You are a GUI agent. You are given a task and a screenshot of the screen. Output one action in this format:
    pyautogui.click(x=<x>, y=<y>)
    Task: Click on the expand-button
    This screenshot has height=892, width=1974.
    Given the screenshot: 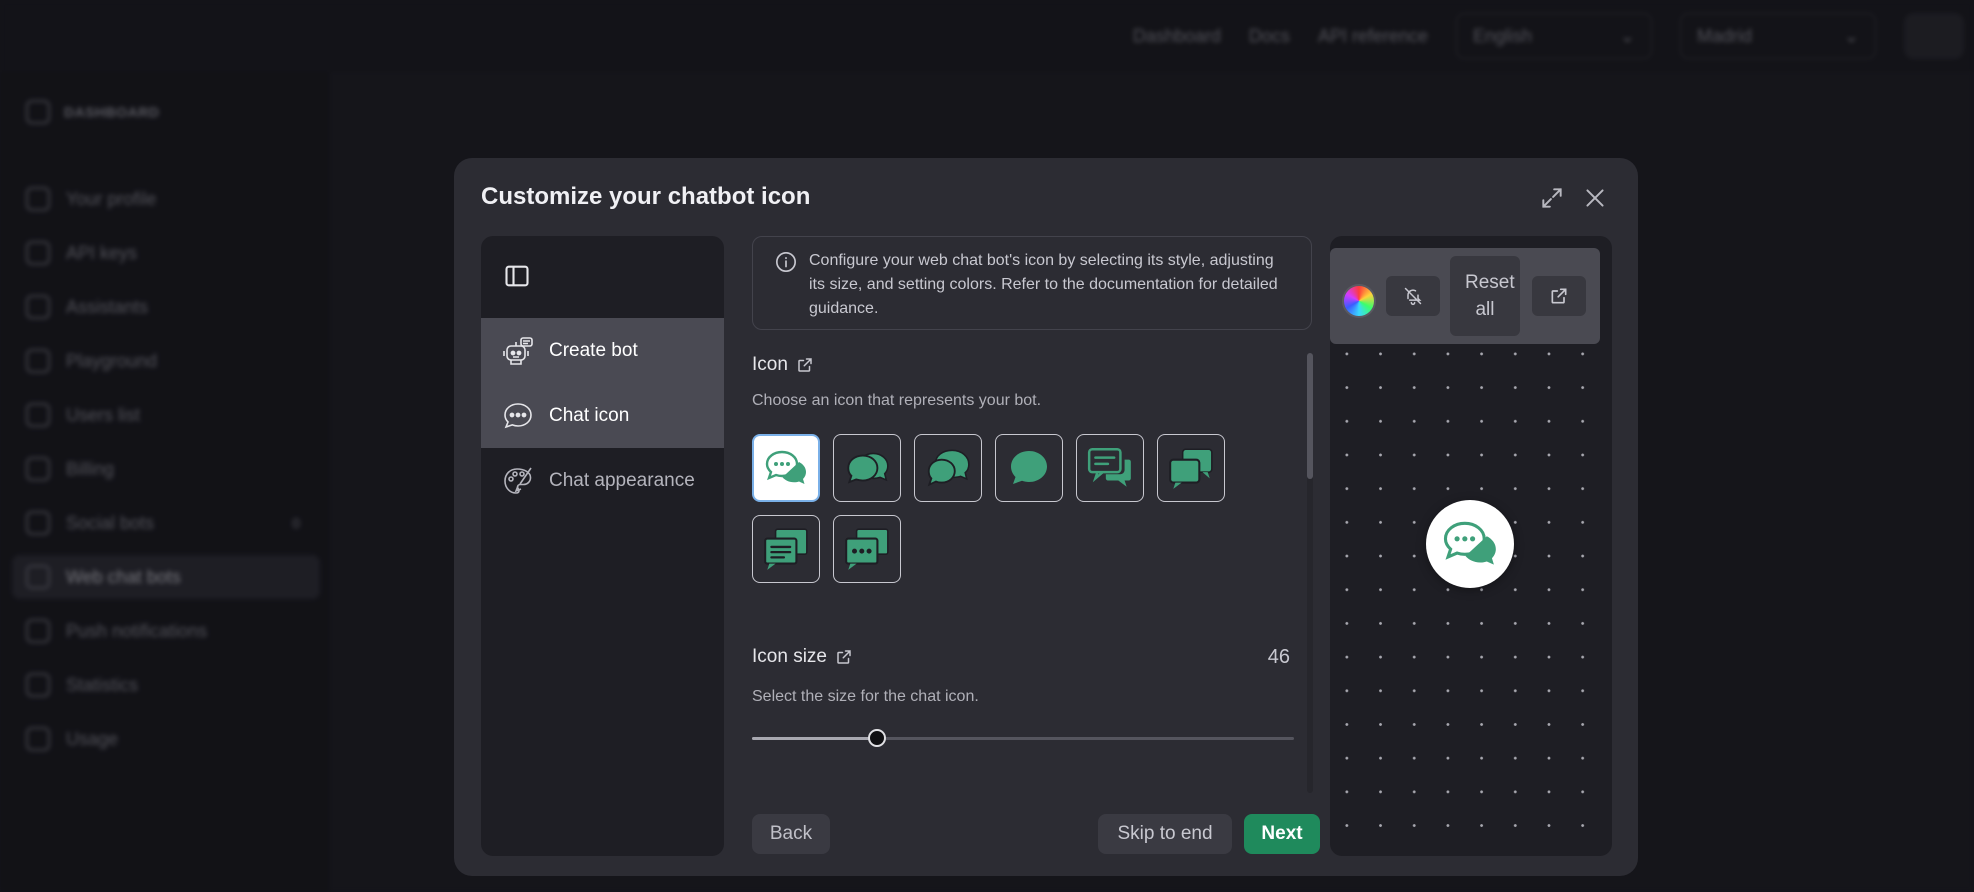 What is the action you would take?
    pyautogui.click(x=1552, y=198)
    